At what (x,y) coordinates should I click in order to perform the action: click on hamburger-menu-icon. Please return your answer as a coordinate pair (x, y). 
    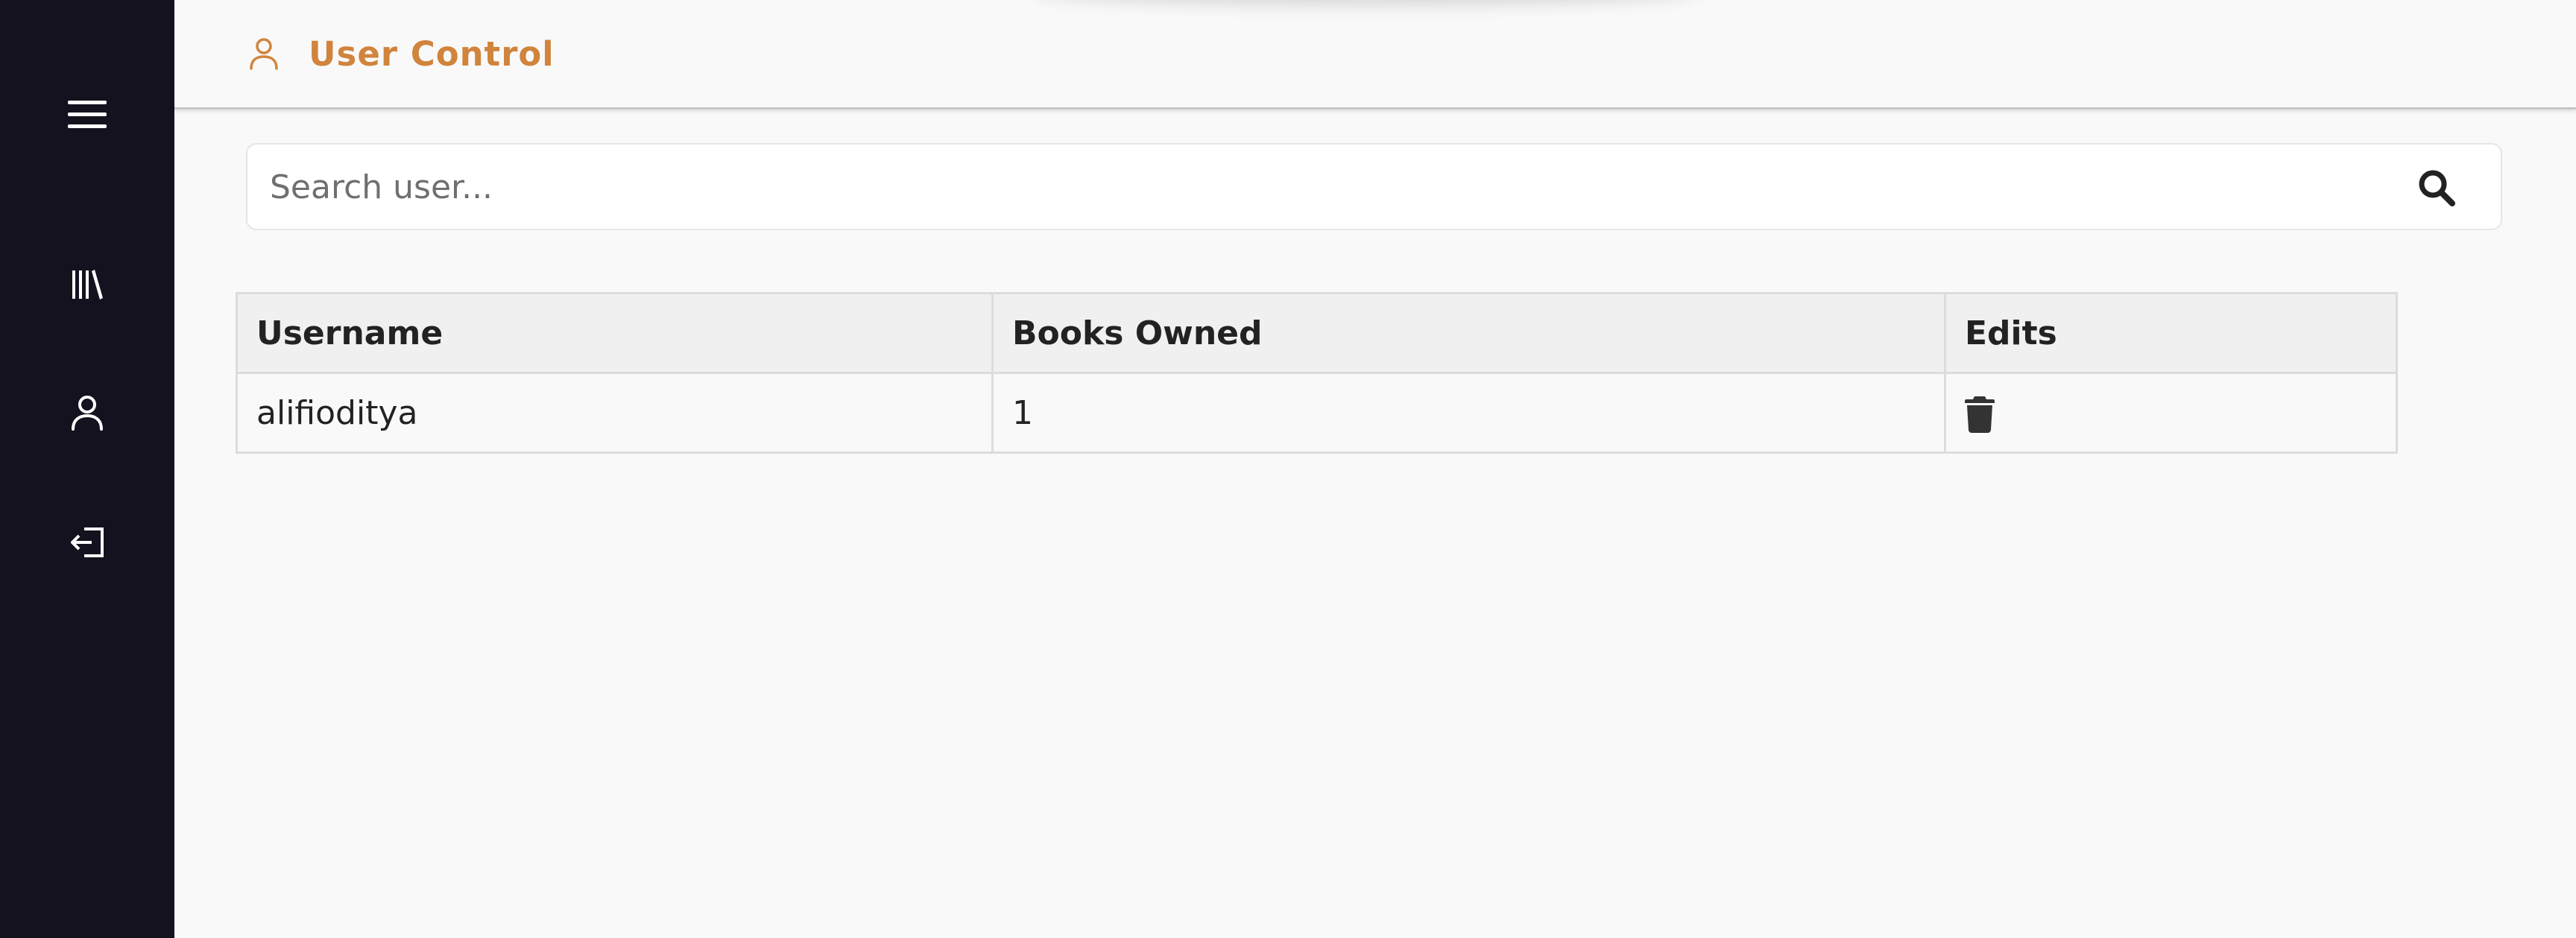
    Looking at the image, I should click on (87, 115).